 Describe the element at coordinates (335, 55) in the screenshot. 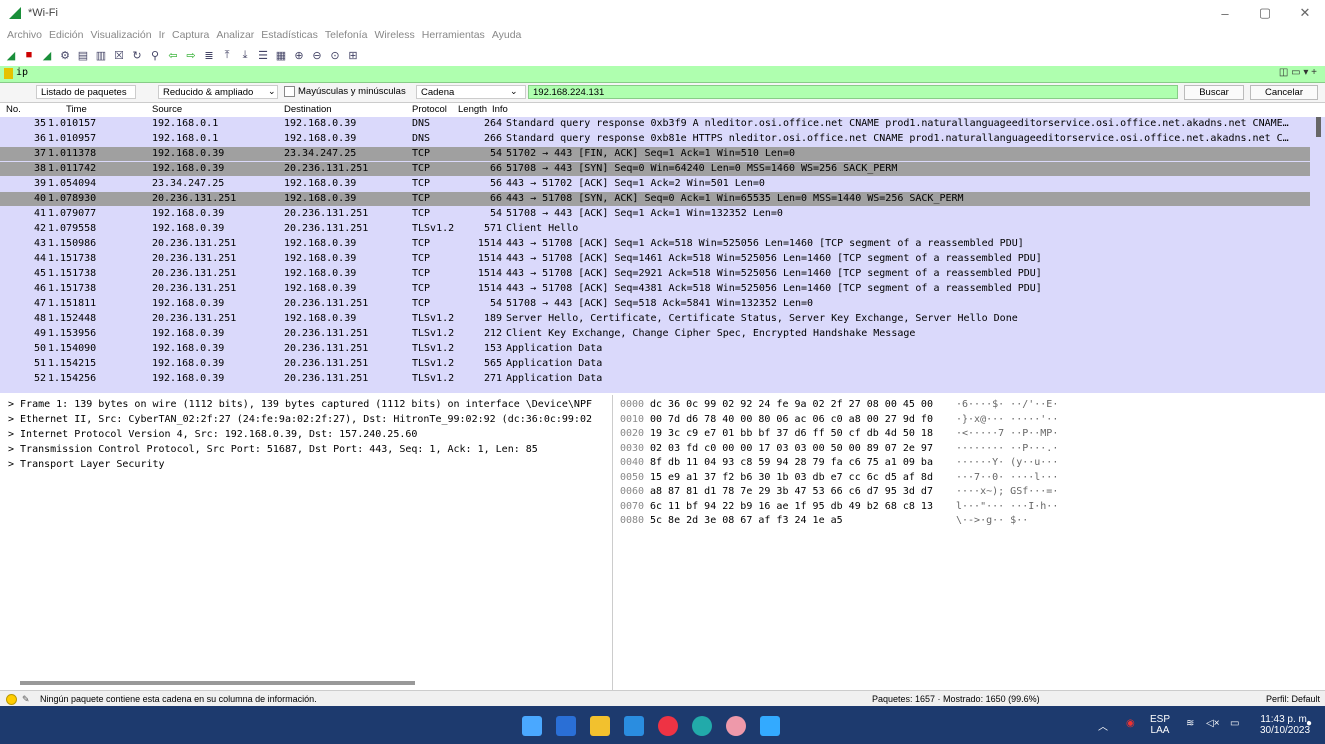

I see `zoom-reset-icon: ⊙` at that location.